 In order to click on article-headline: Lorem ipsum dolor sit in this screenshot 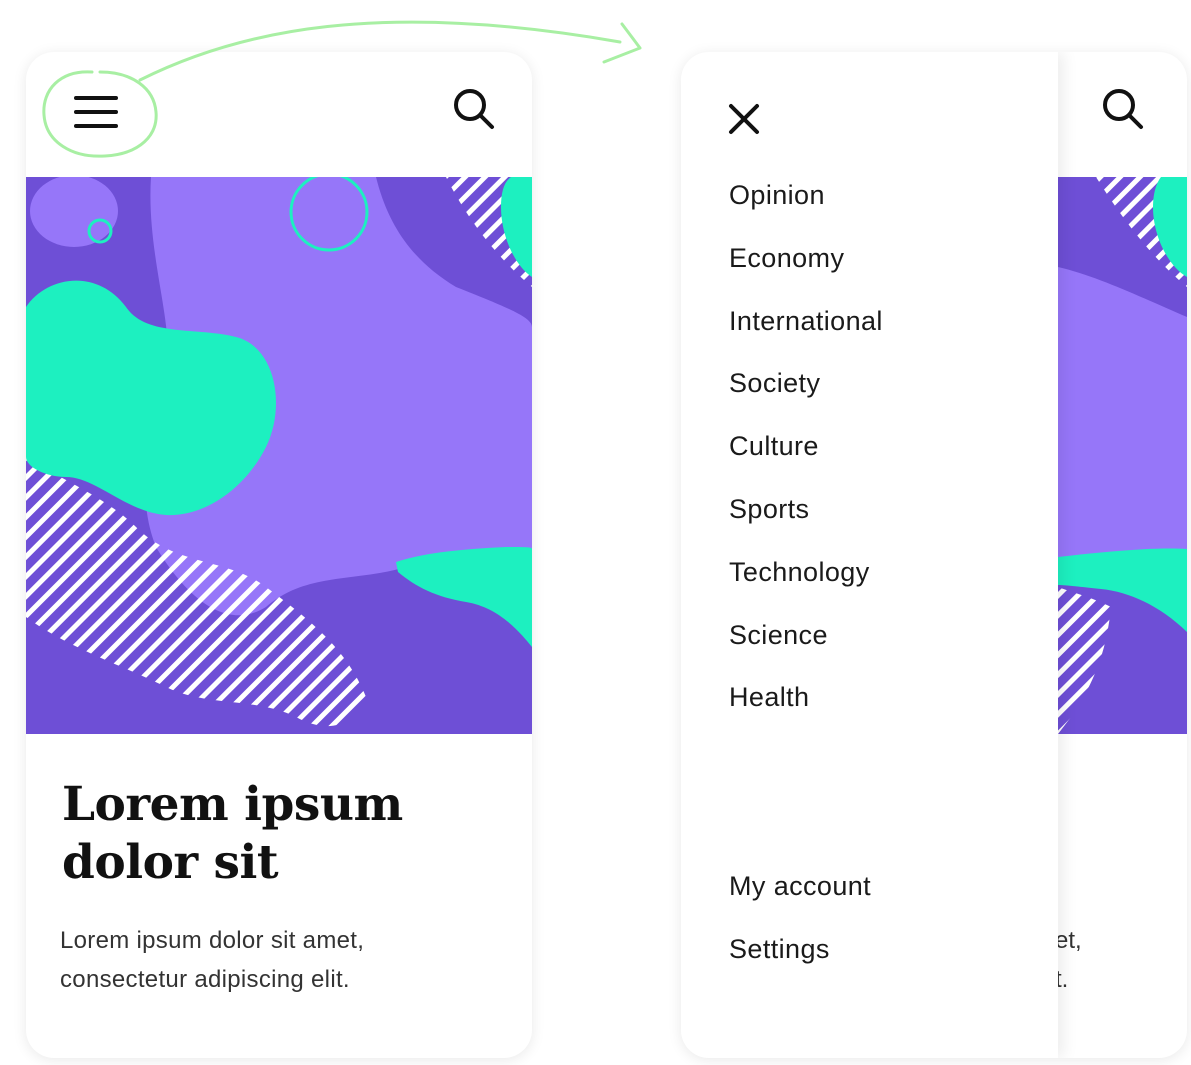, I will do `click(282, 834)`.